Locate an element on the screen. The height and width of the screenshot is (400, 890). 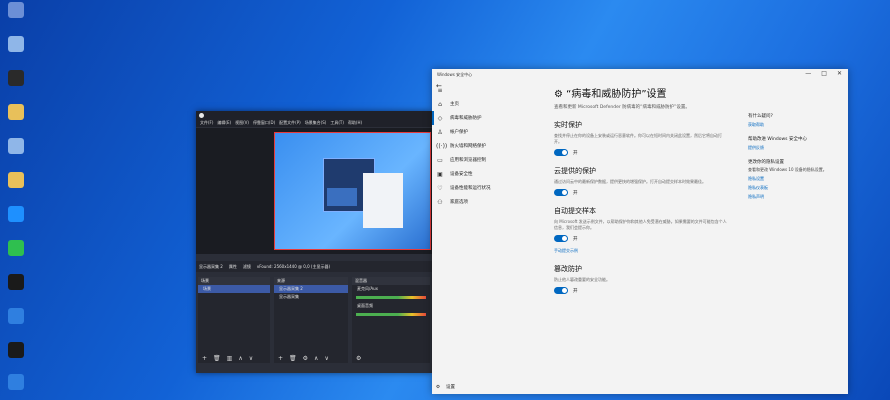
section-description: 通过访问云中的最新保护数据，提供更快的增强保护。打开自动提交样本时效果最佳。 is located at coordinates (630, 181).